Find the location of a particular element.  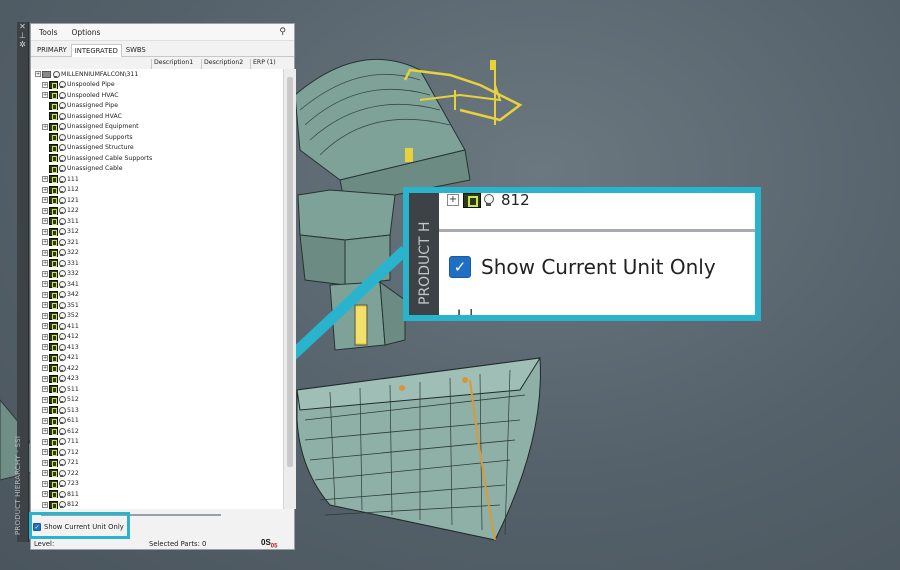

tree-row: +712 is located at coordinates (60, 452).